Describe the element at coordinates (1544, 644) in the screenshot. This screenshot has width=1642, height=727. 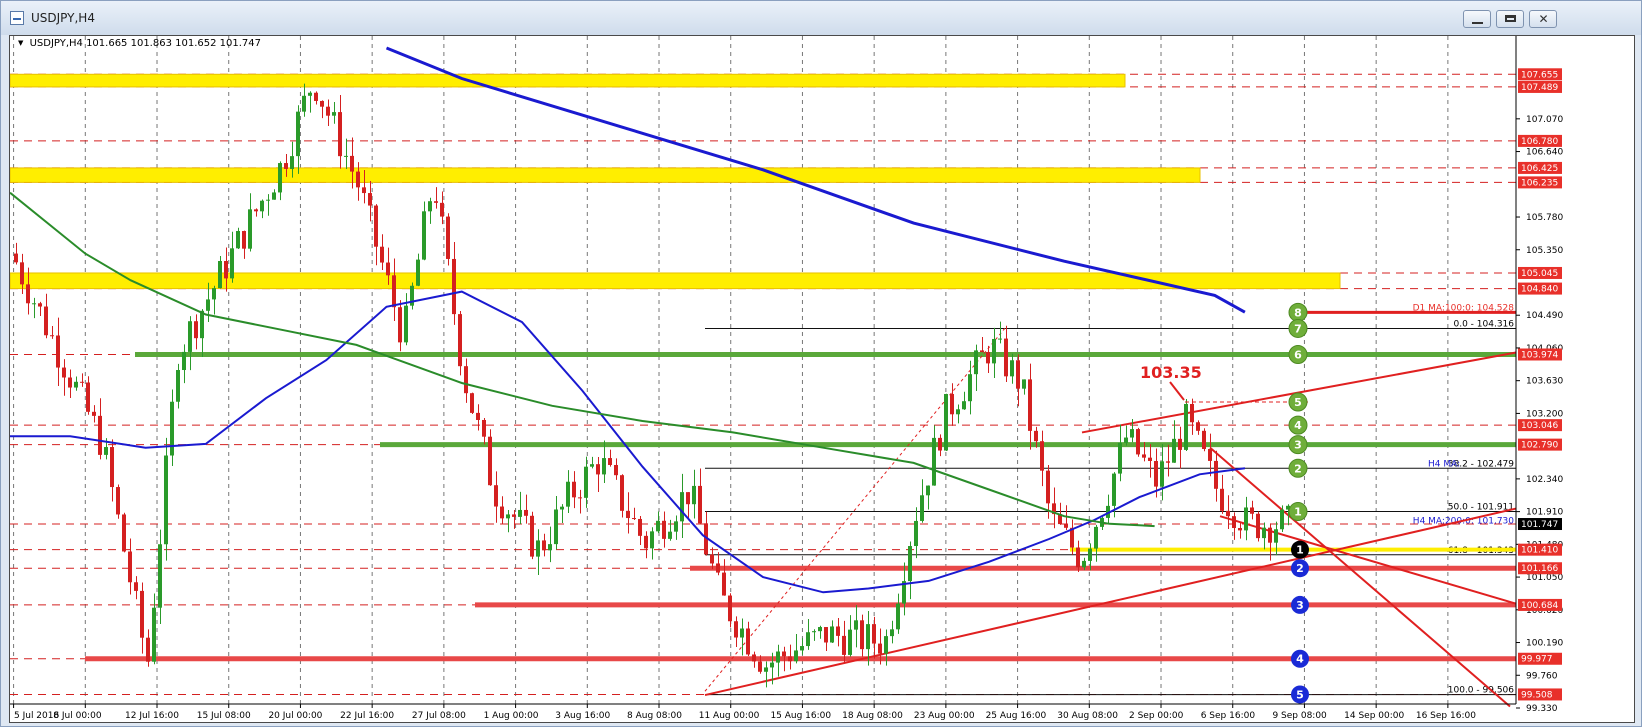
I see `price-axis-tick-label: 100.190` at that location.